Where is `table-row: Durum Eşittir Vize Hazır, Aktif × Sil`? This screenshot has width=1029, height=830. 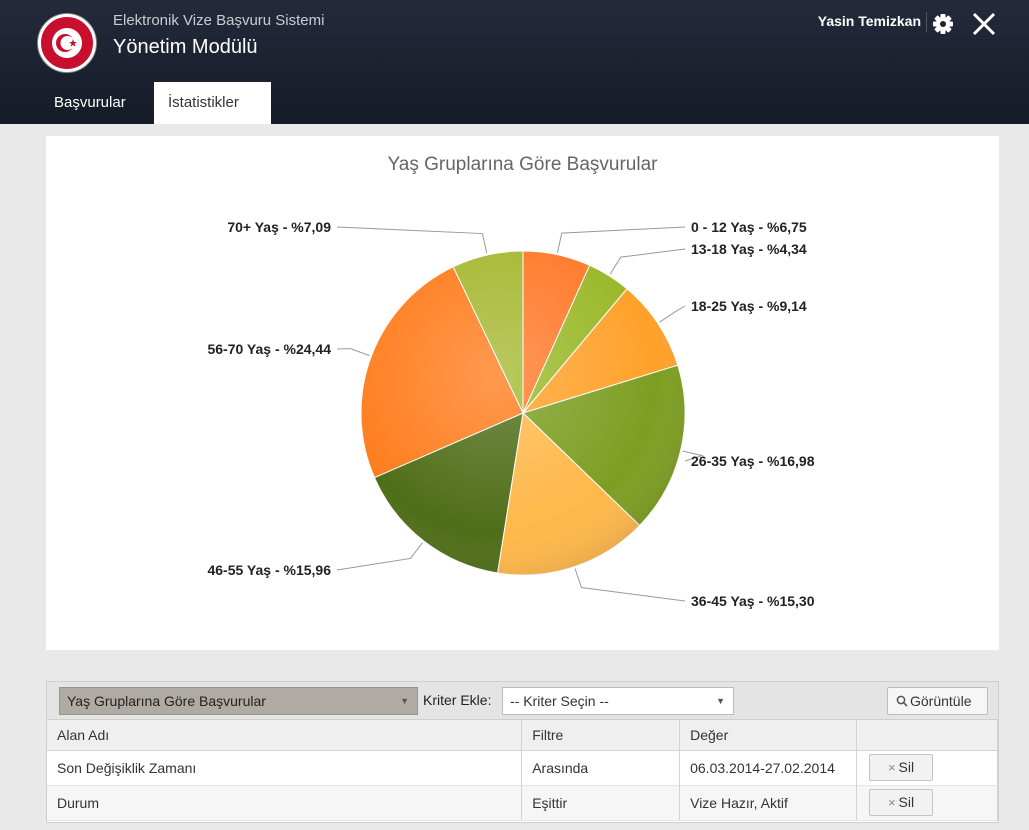 table-row: Durum Eşittir Vize Hazır, Aktif × Sil is located at coordinates (522, 803).